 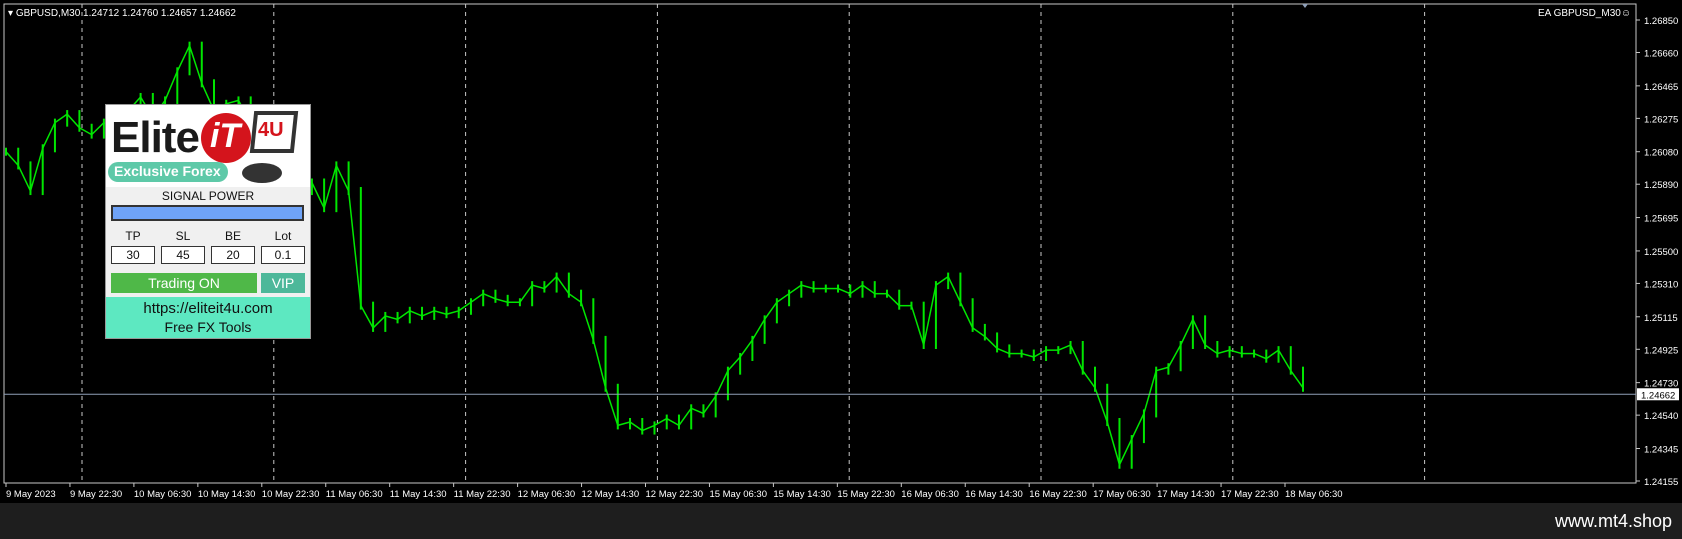 What do you see at coordinates (1661, 153) in the screenshot?
I see `price-tick-label: 1.26080` at bounding box center [1661, 153].